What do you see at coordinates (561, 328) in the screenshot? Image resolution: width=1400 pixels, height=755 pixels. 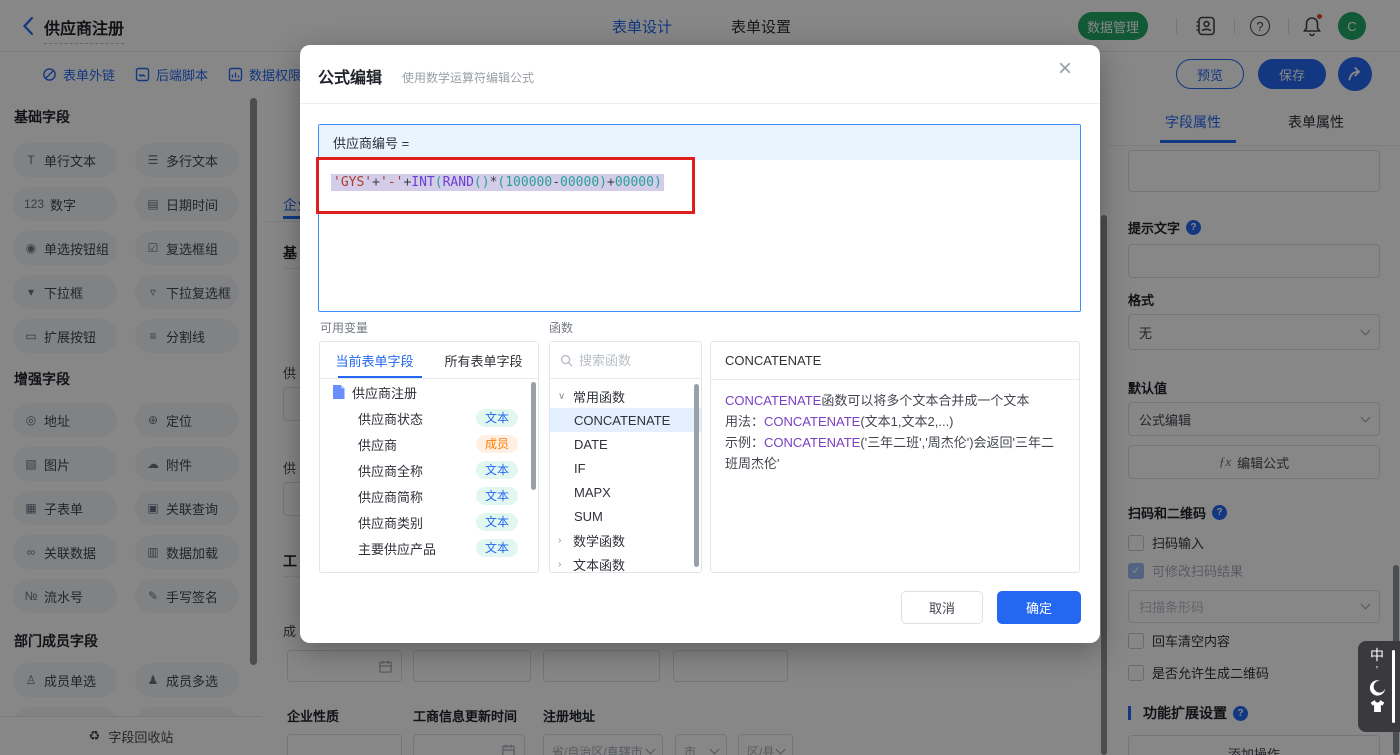 I see `functions-label: 函数` at bounding box center [561, 328].